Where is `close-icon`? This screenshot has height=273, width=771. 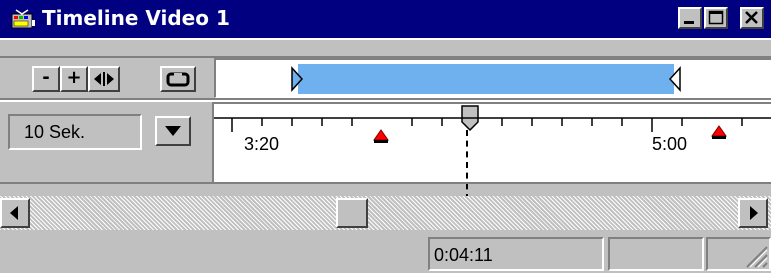
close-icon is located at coordinates (751, 17).